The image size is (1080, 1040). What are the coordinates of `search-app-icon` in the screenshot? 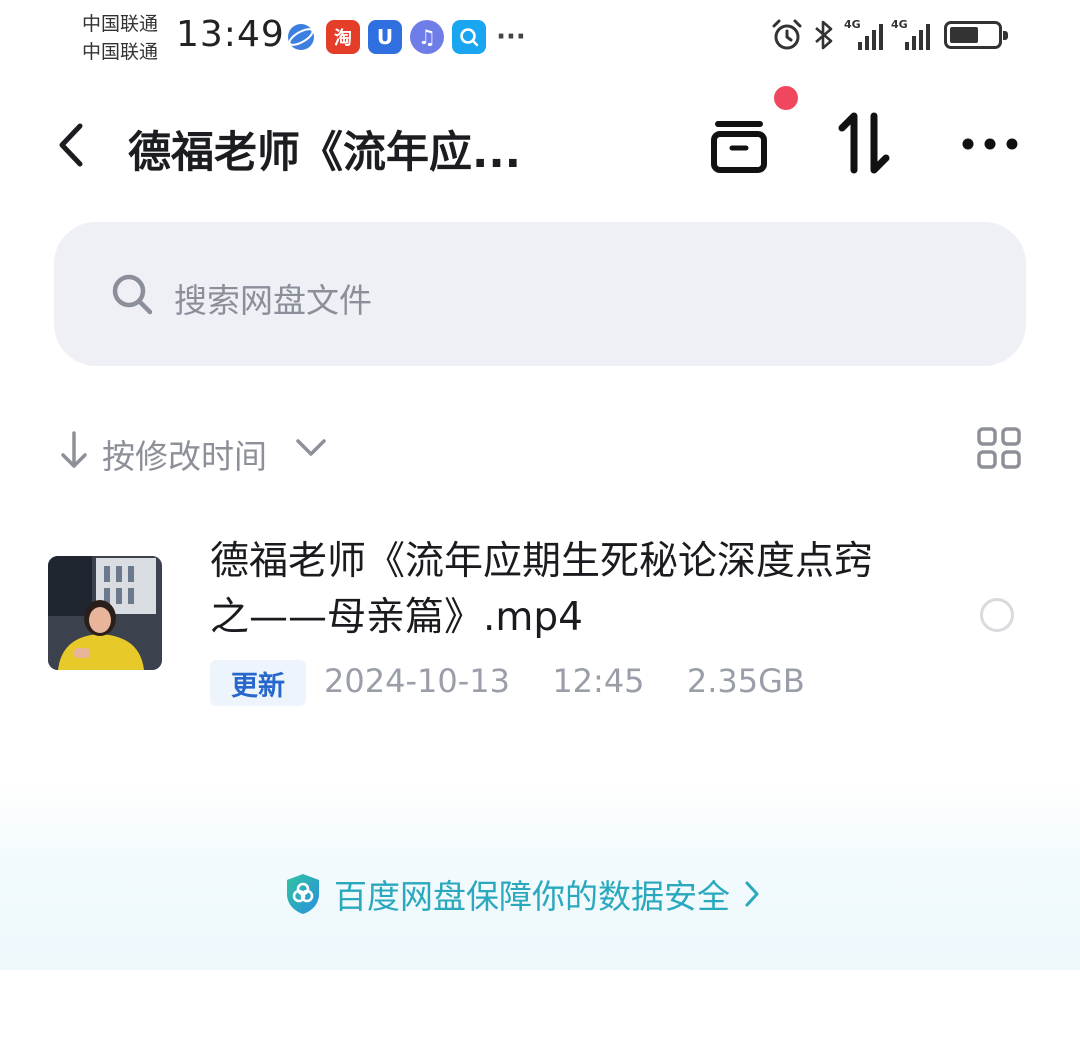 It's located at (469, 37).